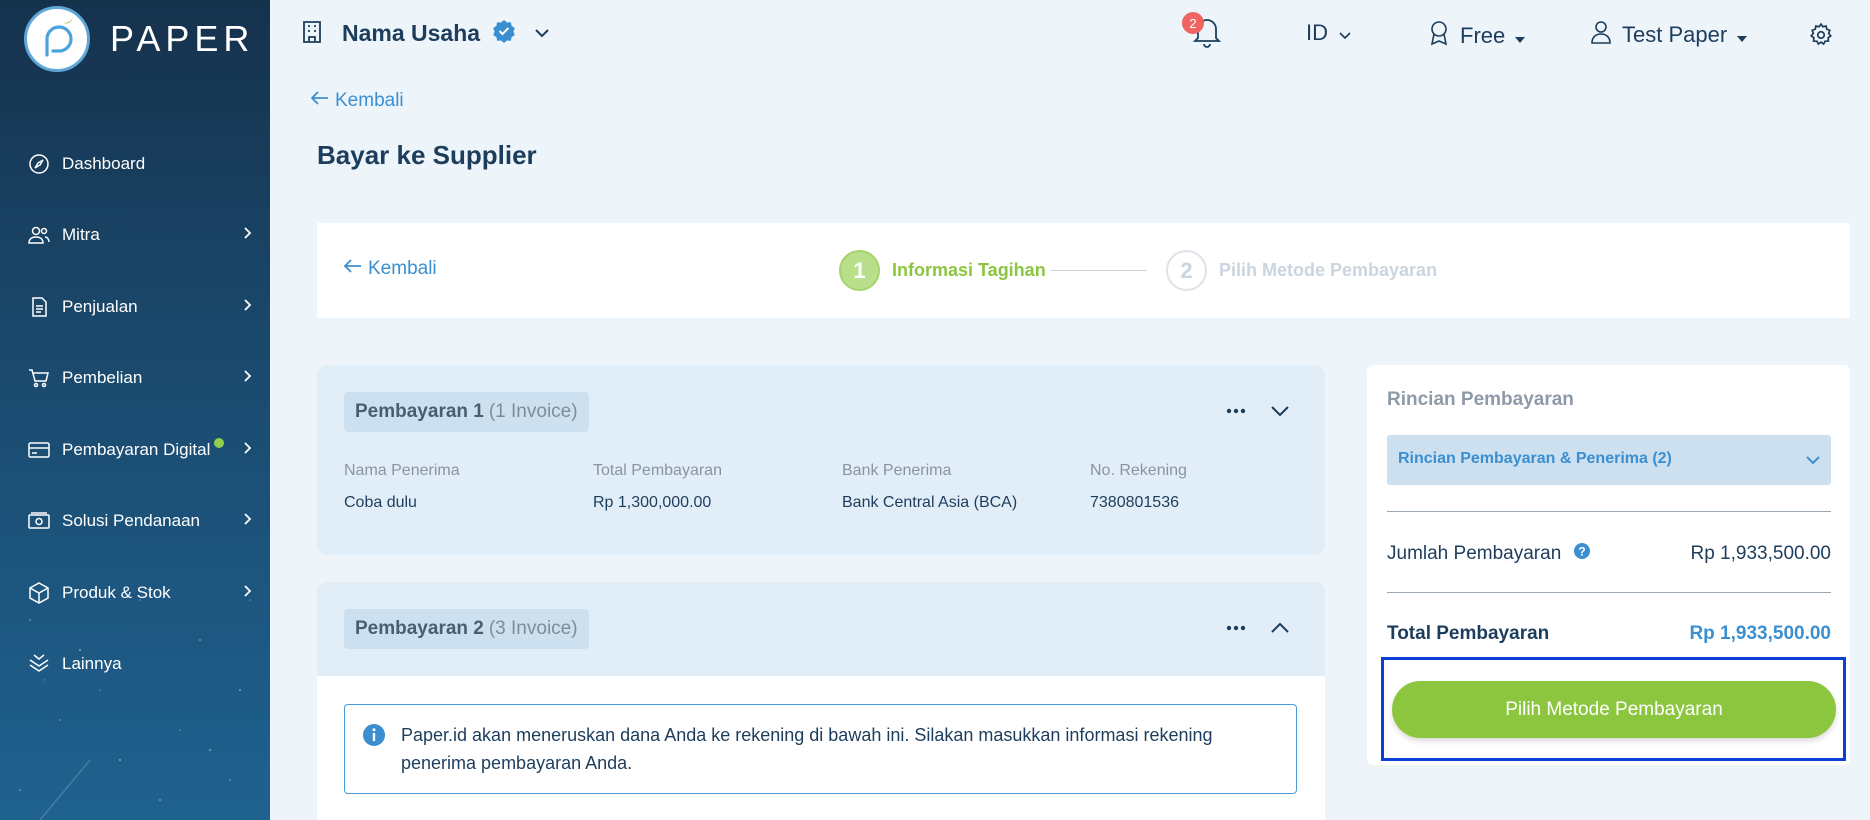 The height and width of the screenshot is (820, 1870). I want to click on recipient-details-accordion: Rincian Pembayaran & Penerima (2), so click(1609, 460).